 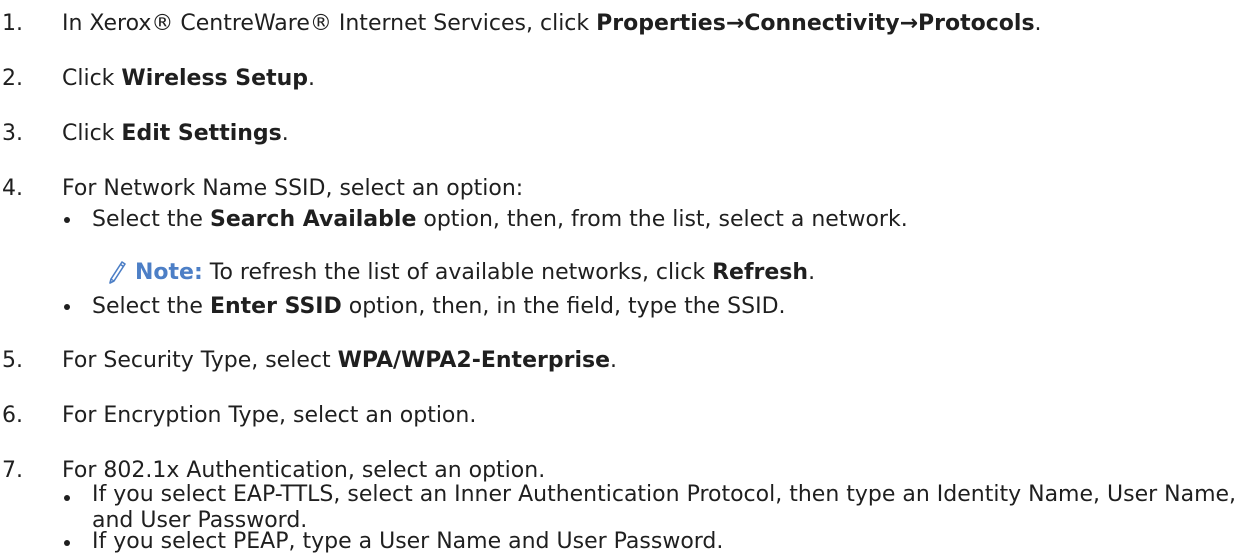 What do you see at coordinates (269, 415) in the screenshot?
I see `step-text: For Encryption Type, select an option.` at bounding box center [269, 415].